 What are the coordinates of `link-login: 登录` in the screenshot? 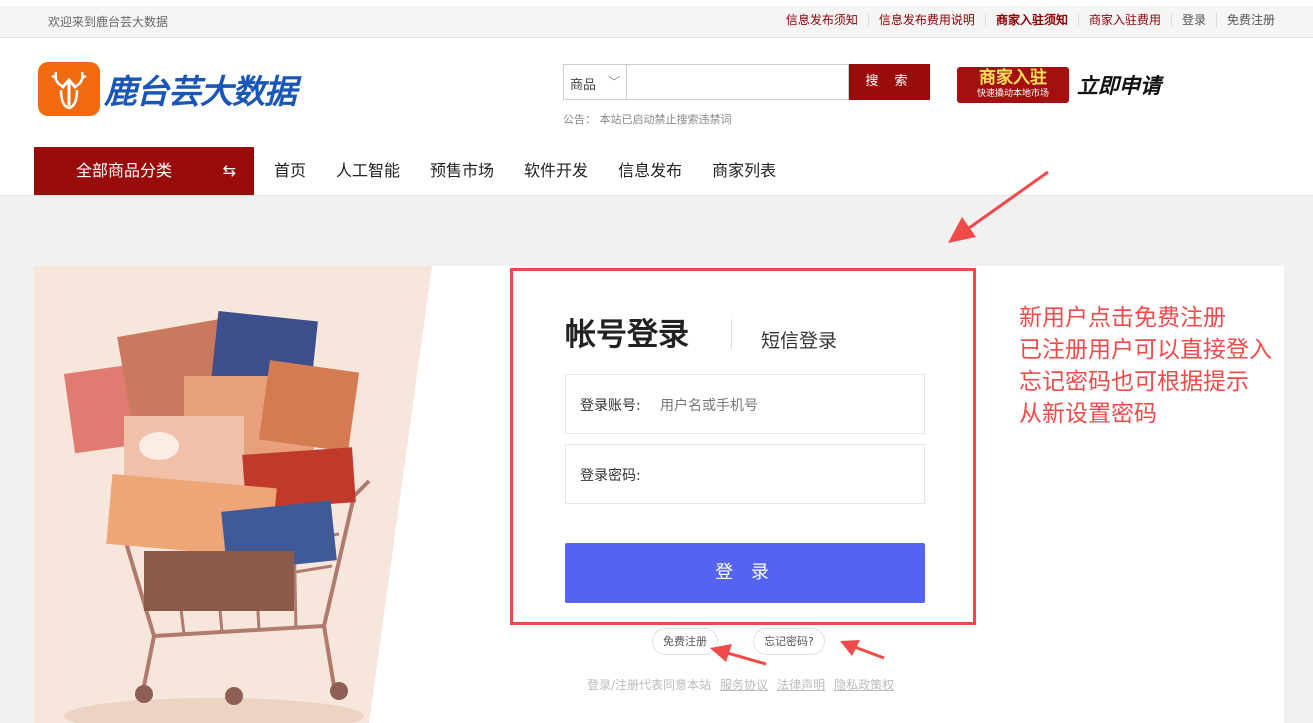 It's located at (1193, 20).